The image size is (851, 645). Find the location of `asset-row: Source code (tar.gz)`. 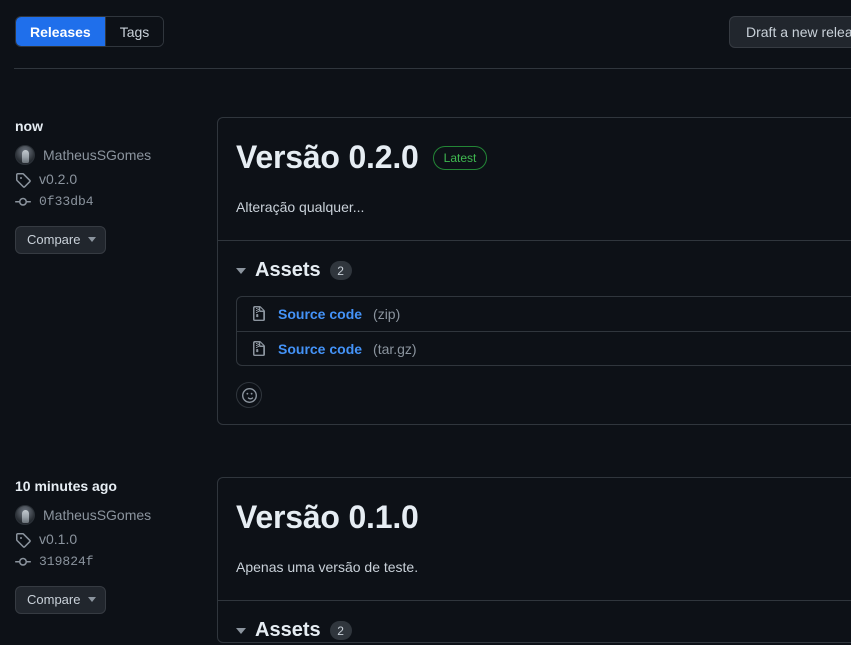

asset-row: Source code (tar.gz) is located at coordinates (544, 348).